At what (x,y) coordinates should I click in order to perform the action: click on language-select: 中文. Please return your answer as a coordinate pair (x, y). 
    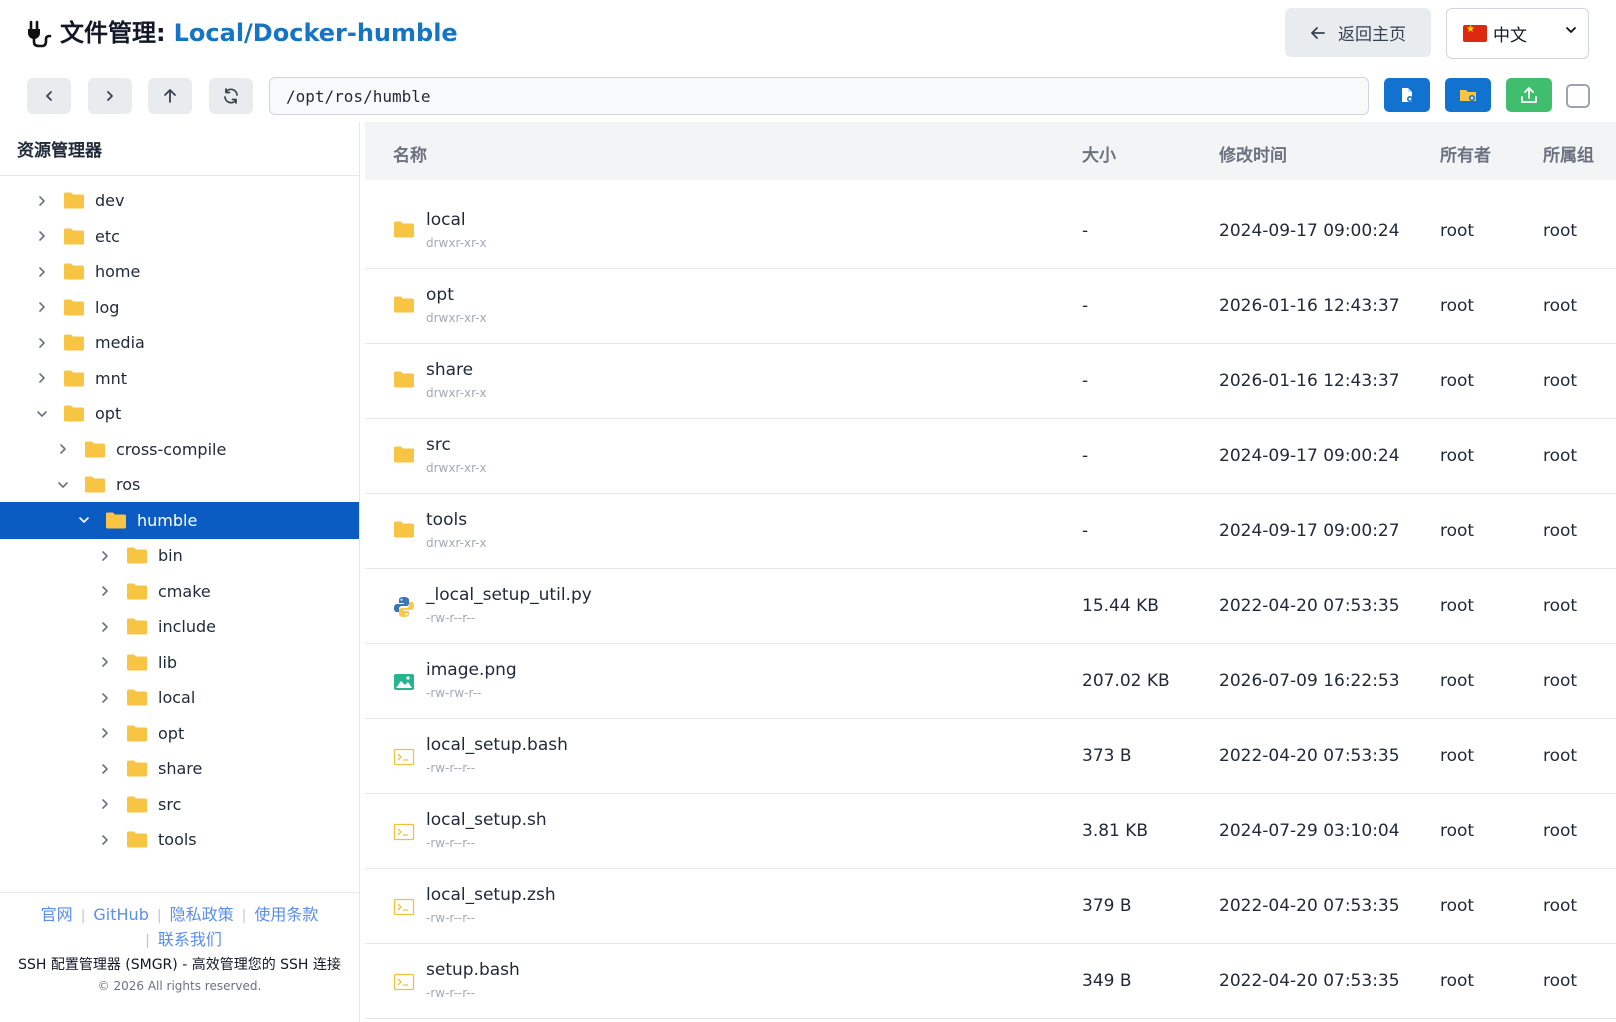
    Looking at the image, I should click on (1517, 33).